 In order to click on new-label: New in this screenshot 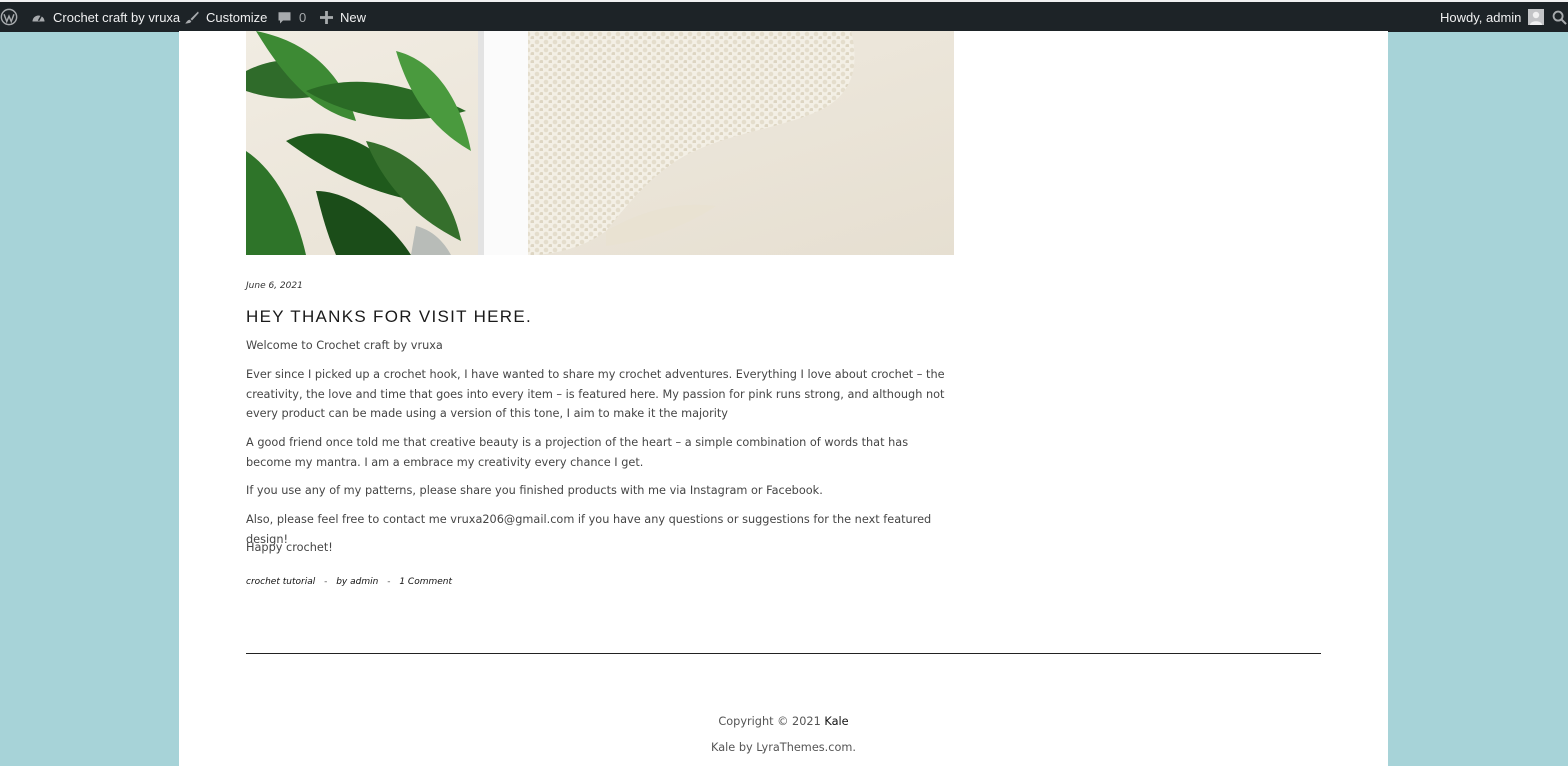, I will do `click(353, 17)`.